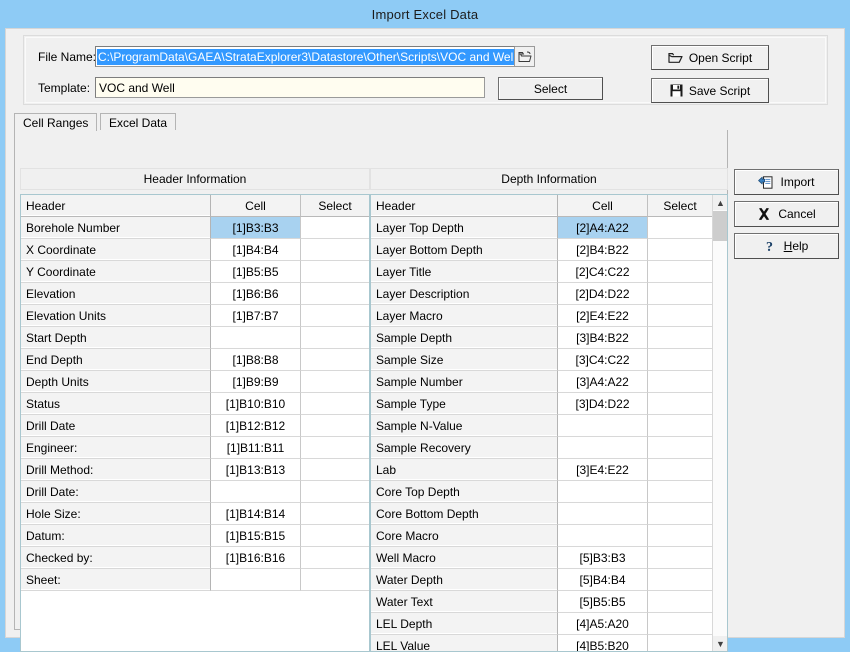 The width and height of the screenshot is (850, 652). What do you see at coordinates (720, 202) in the screenshot?
I see `chevron-up-icon: ▲` at bounding box center [720, 202].